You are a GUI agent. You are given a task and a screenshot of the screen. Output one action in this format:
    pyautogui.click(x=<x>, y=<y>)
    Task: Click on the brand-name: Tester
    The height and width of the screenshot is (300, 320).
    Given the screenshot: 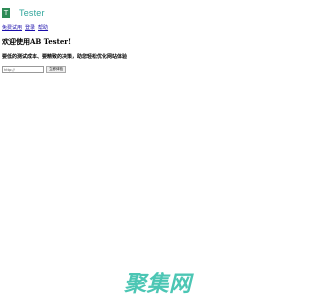 What is the action you would take?
    pyautogui.click(x=32, y=13)
    